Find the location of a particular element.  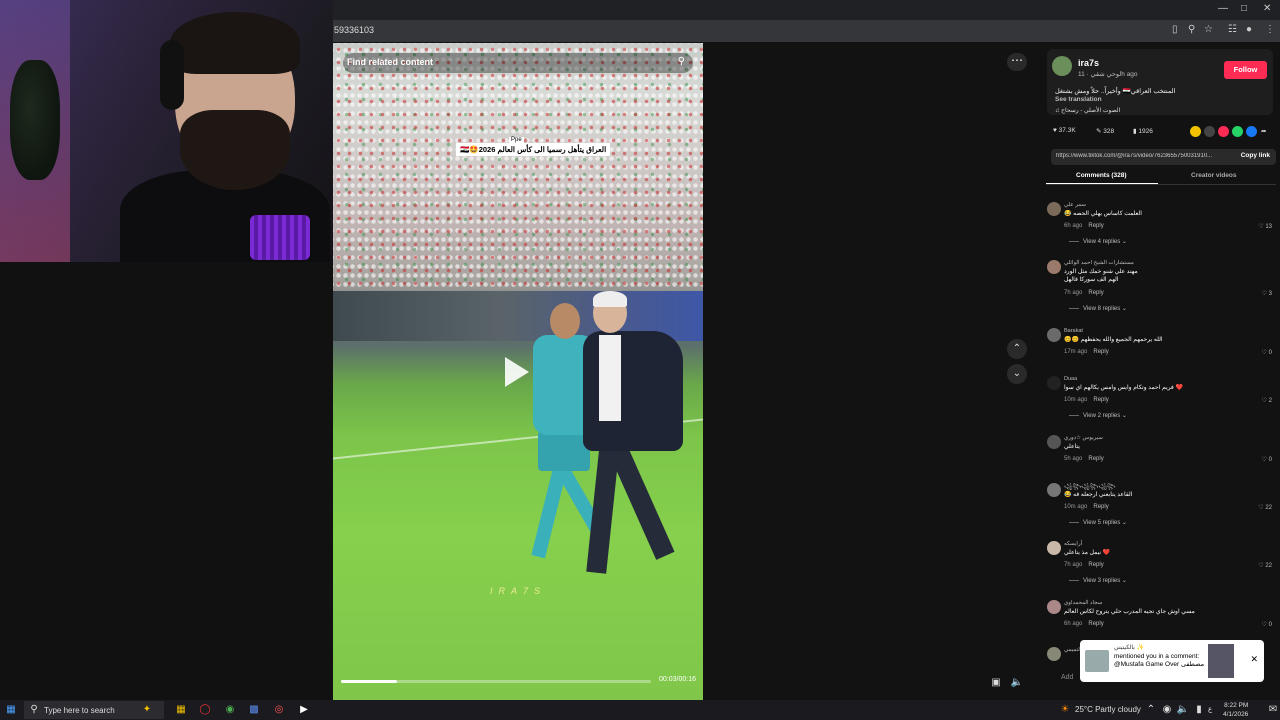

video-progress-fill is located at coordinates (369, 681).